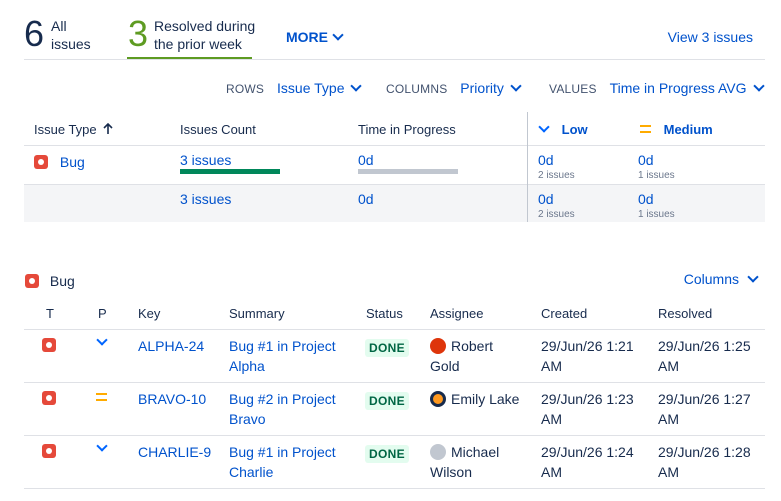 The height and width of the screenshot is (501, 781). What do you see at coordinates (587, 452) in the screenshot?
I see `created-line1: 29/Jun/26 1:24` at bounding box center [587, 452].